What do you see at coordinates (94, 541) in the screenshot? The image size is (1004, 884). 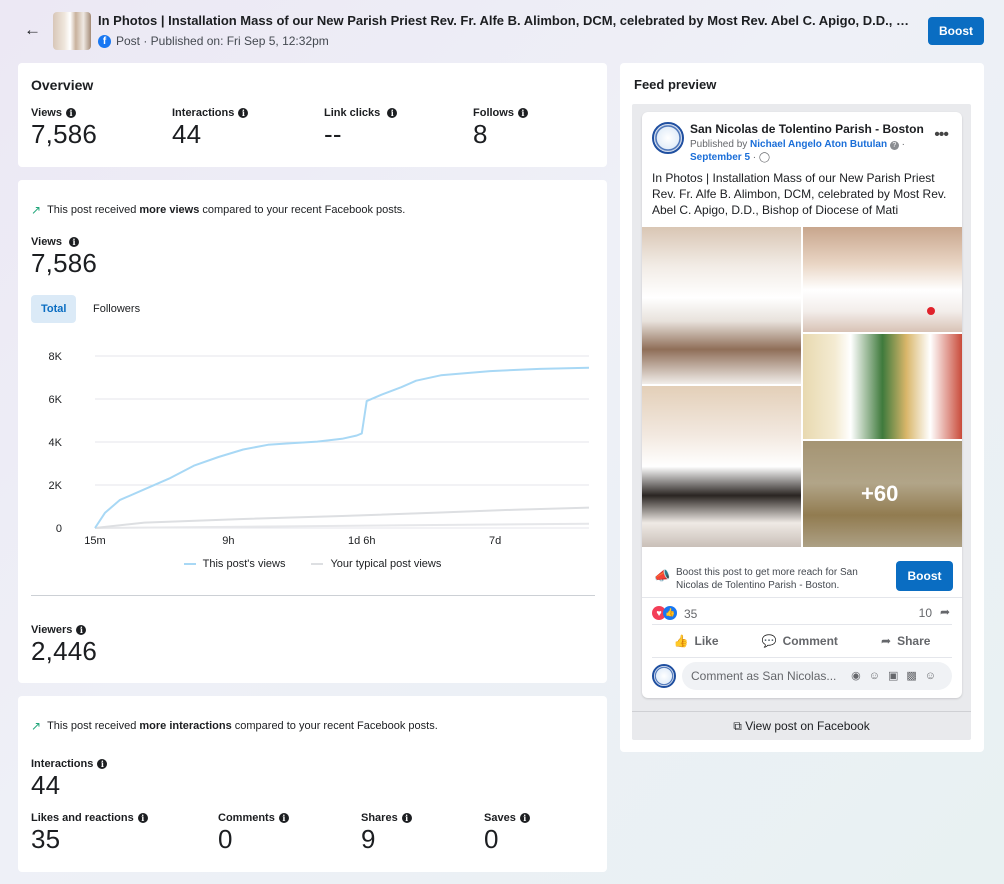 I see `x-tick-label: 15m` at bounding box center [94, 541].